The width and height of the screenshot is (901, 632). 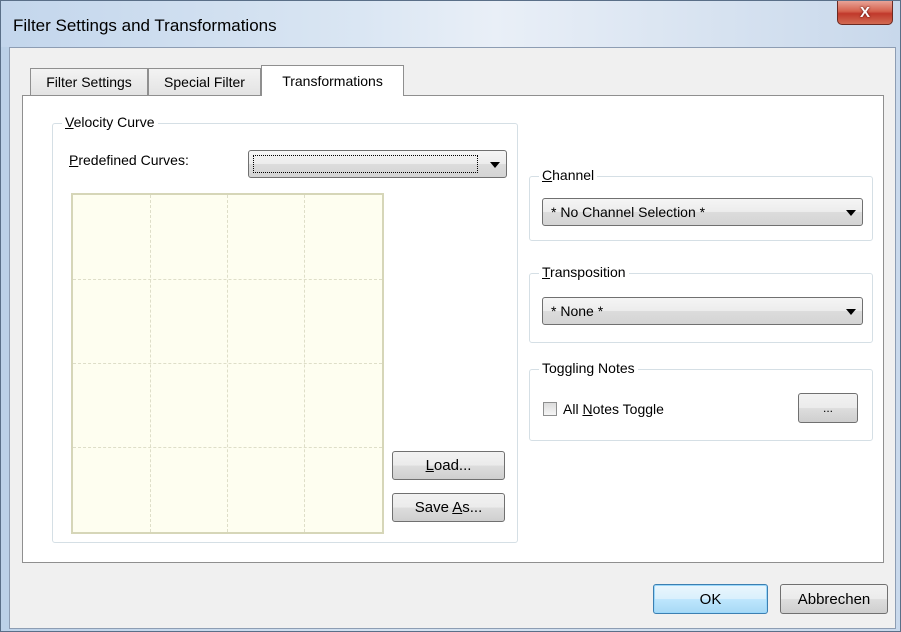 I want to click on tab-transformations: Transformations, so click(x=332, y=80).